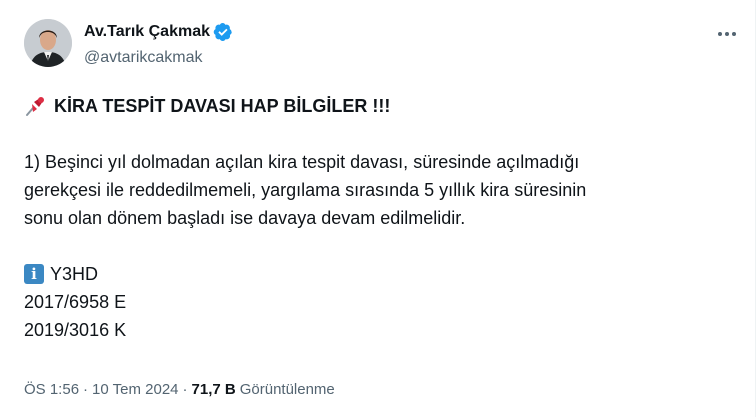  Describe the element at coordinates (147, 32) in the screenshot. I see `display-name: Av.Tarık Çakmak` at that location.